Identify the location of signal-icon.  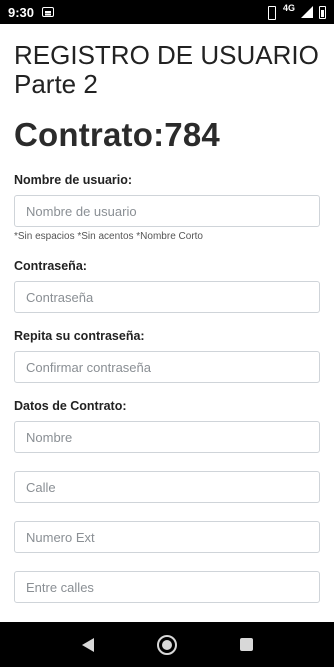
(307, 12).